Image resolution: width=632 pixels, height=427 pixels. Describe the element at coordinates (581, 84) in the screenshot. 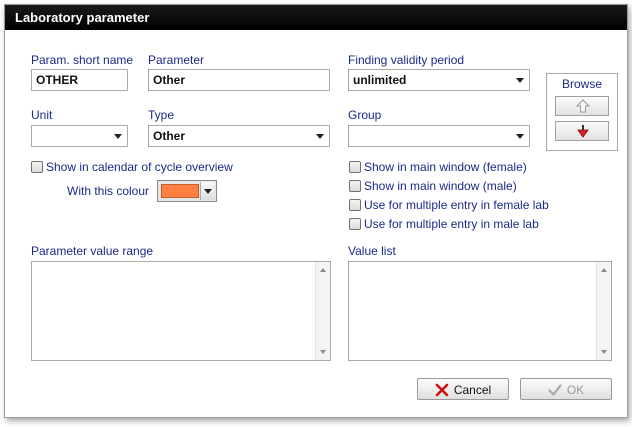

I see `browse-title: Browse` at that location.